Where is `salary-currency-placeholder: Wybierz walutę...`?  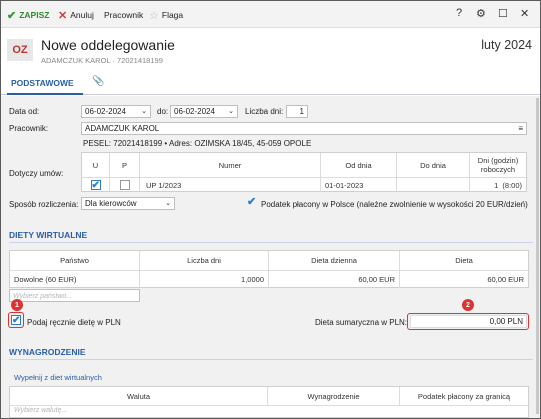
salary-currency-placeholder: Wybierz walutę... is located at coordinates (40, 410).